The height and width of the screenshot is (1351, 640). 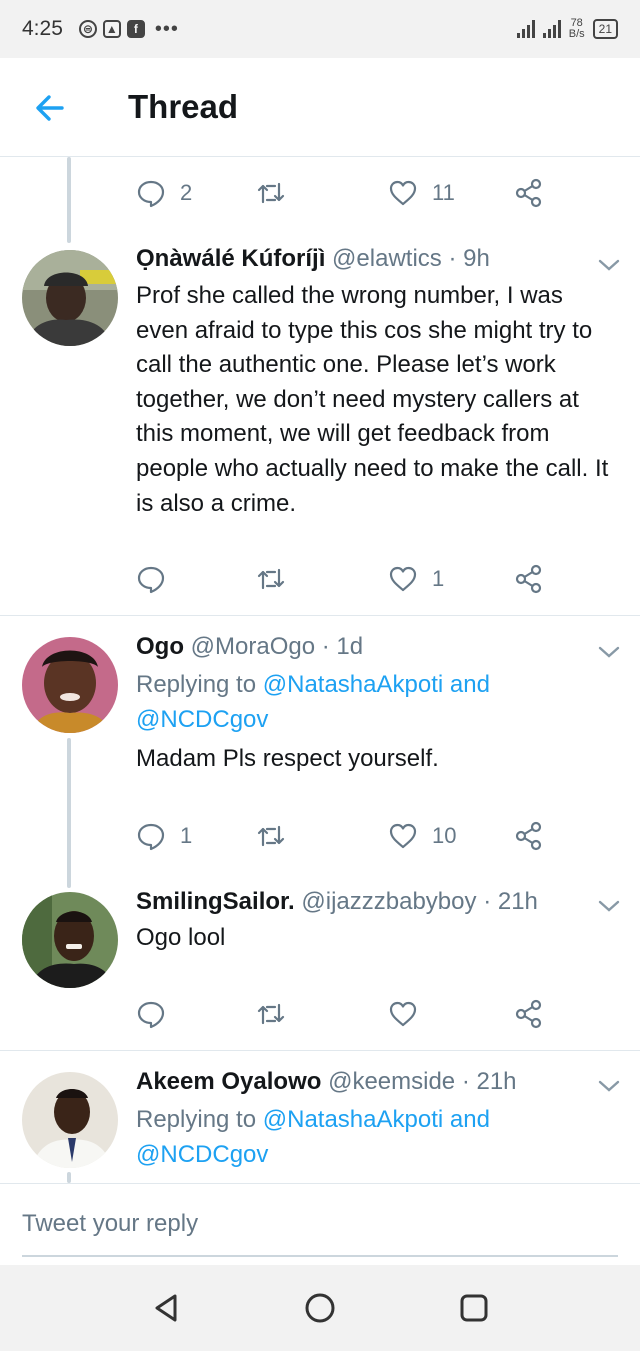 What do you see at coordinates (576, 34) in the screenshot?
I see `network-speed-unit: B/s` at bounding box center [576, 34].